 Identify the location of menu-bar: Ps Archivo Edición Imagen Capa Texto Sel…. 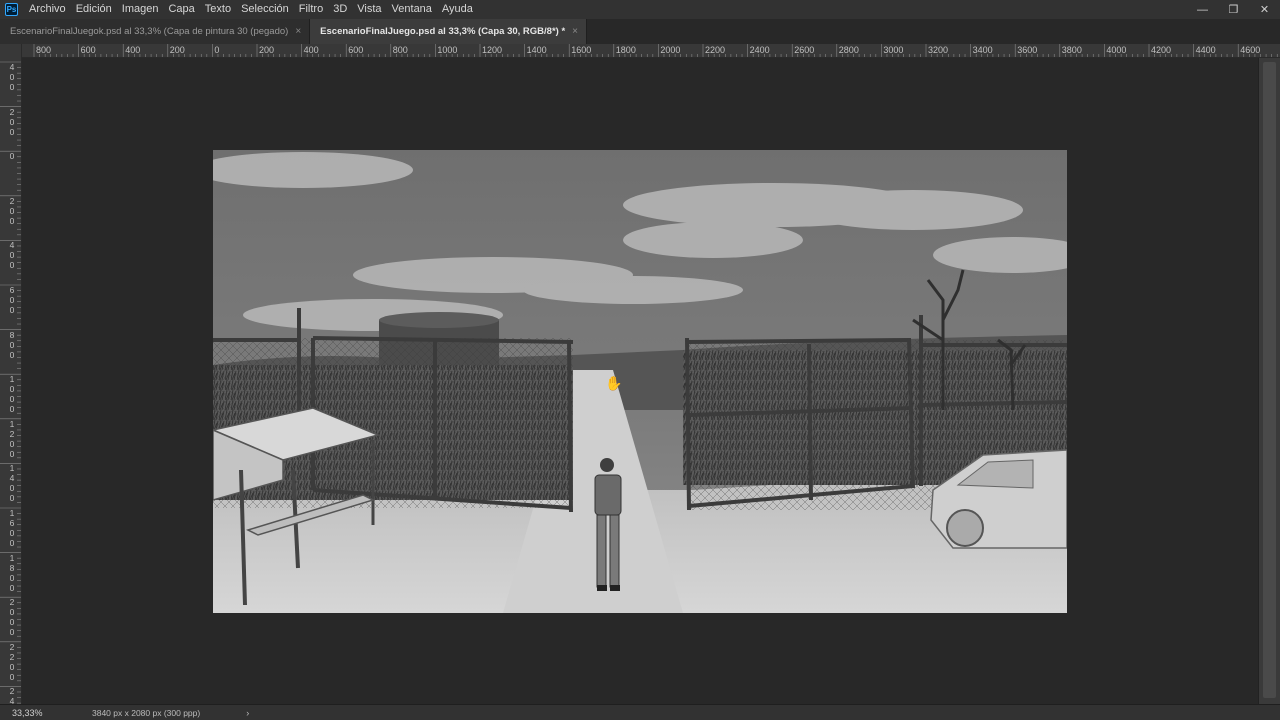
(640, 9).